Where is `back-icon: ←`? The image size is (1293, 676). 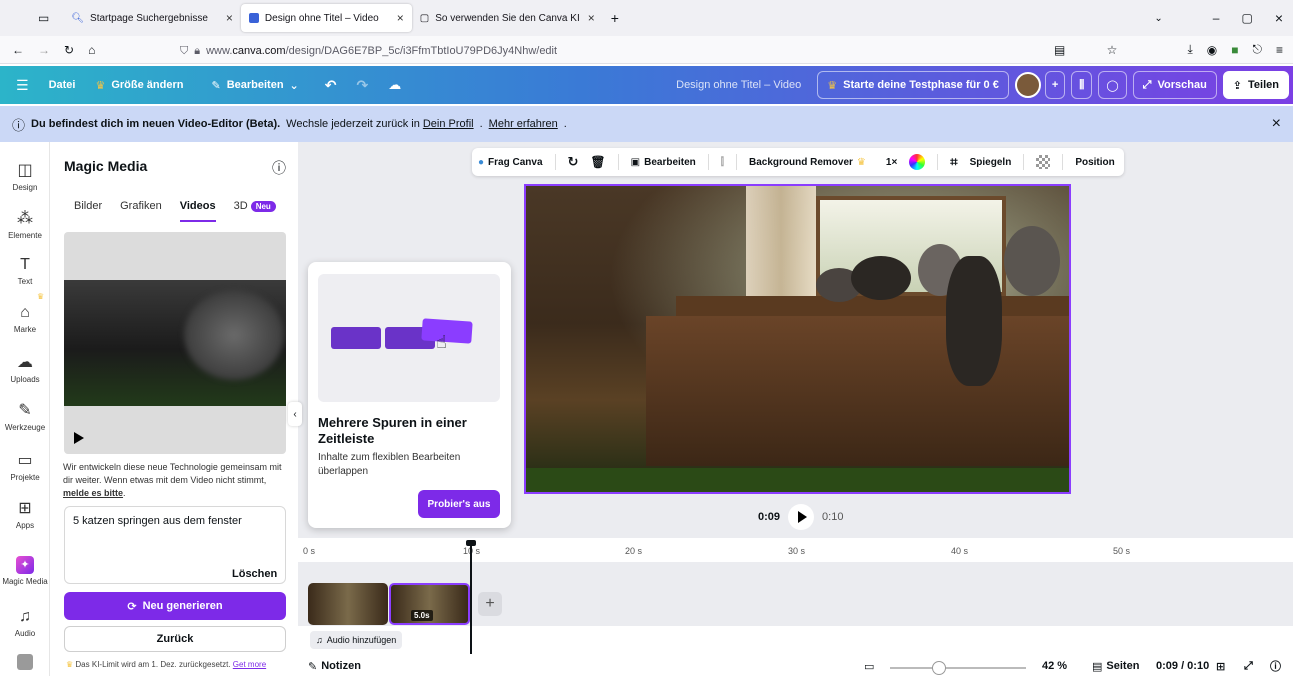 back-icon: ← is located at coordinates (18, 50).